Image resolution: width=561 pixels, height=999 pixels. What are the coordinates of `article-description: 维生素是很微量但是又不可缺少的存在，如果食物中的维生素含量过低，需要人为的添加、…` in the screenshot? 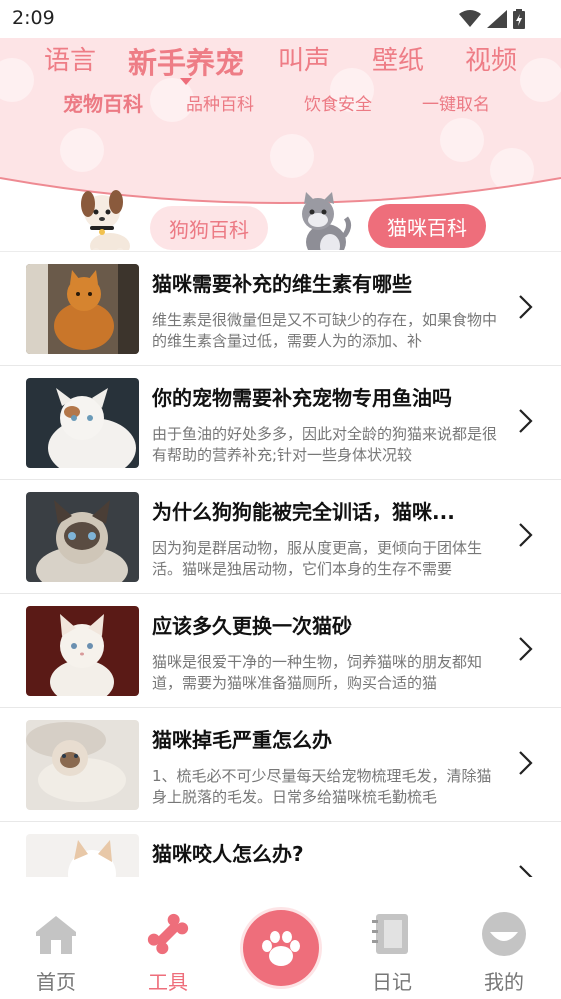 It's located at (325, 330).